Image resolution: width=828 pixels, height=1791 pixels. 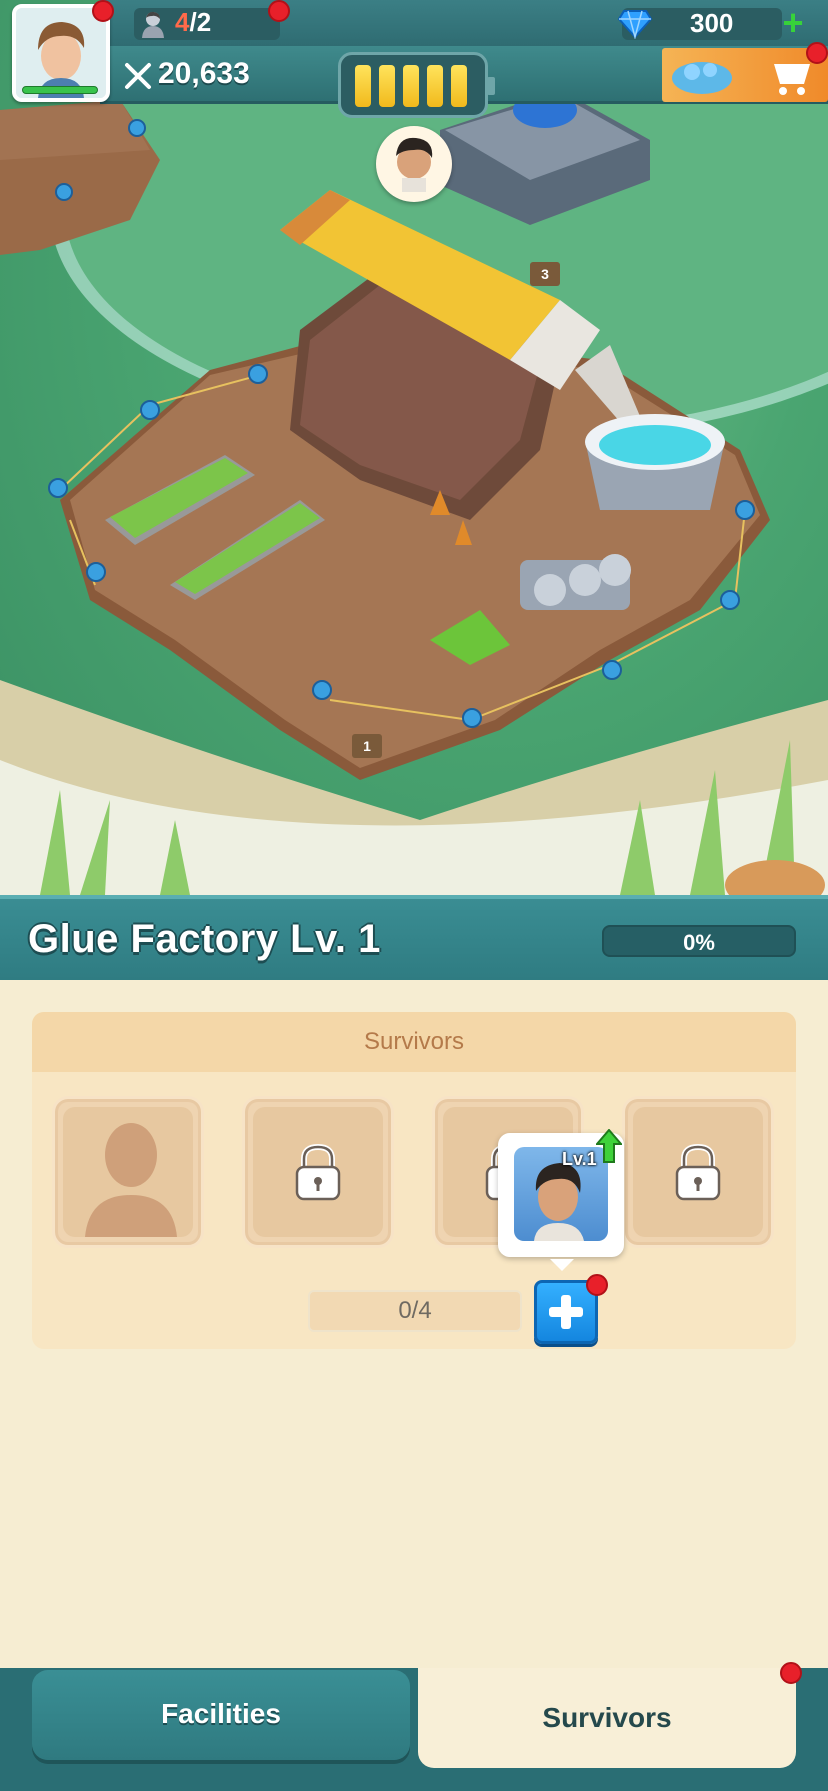 What do you see at coordinates (415, 1311) in the screenshot?
I see `survivor-count: 0/4` at bounding box center [415, 1311].